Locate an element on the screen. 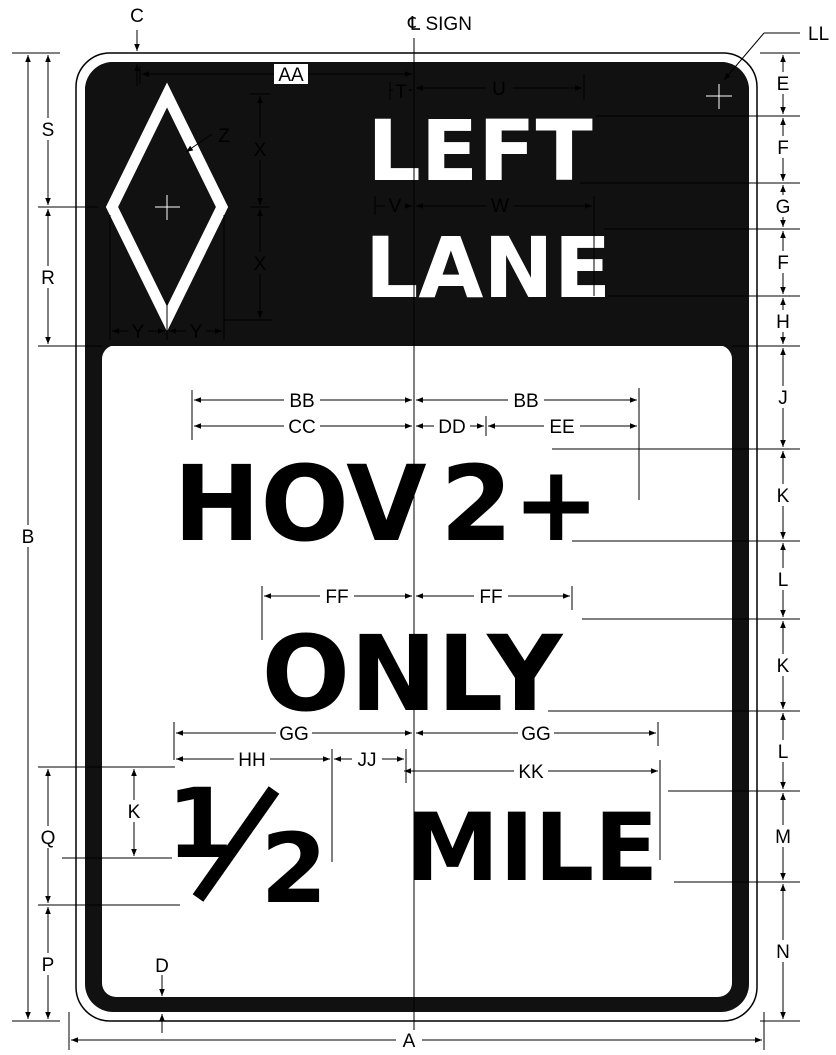 The width and height of the screenshot is (836, 1055). dim-label-dd: DD is located at coordinates (451, 427).